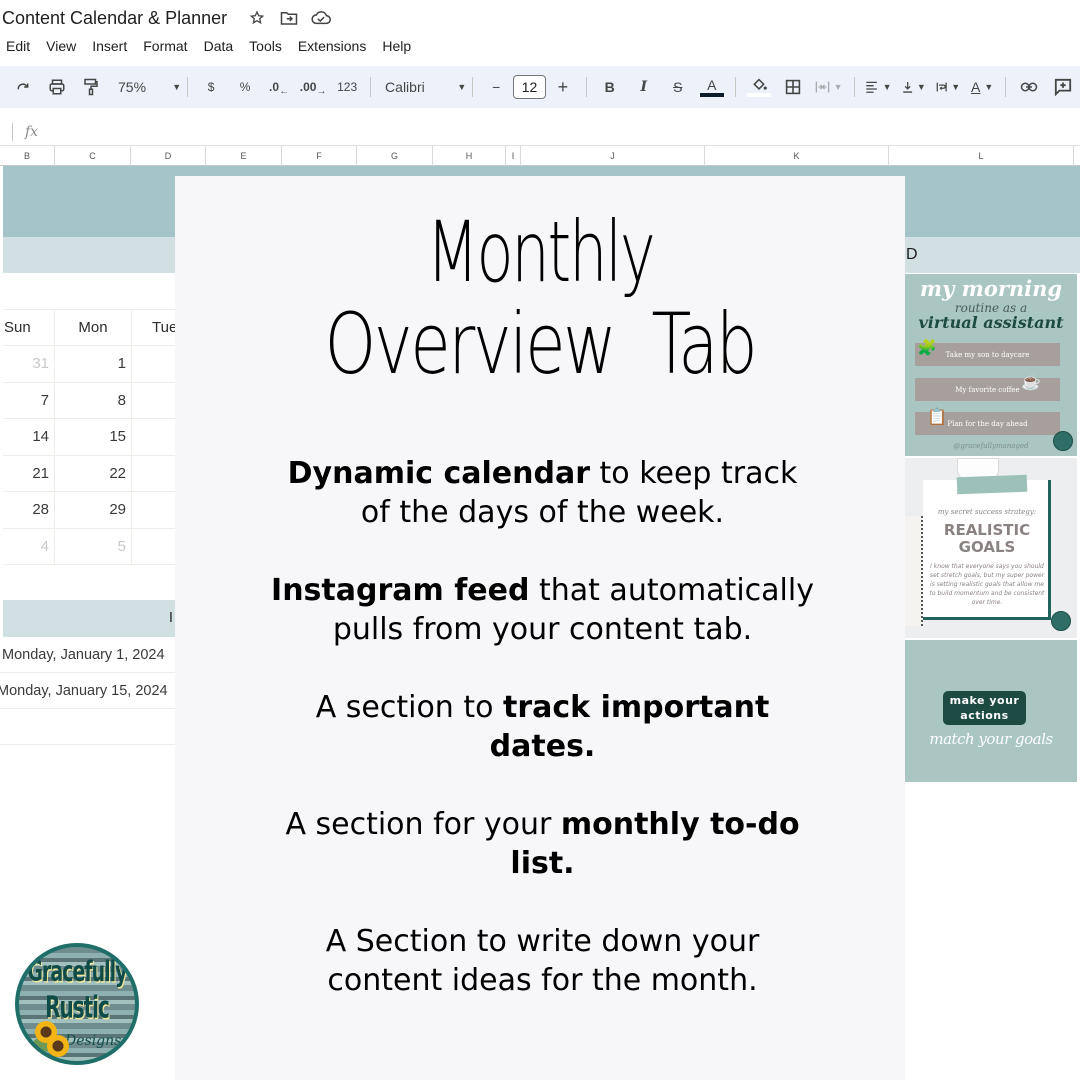 The image size is (1080, 1080). I want to click on calendar-day-cell: 7, so click(29, 400).